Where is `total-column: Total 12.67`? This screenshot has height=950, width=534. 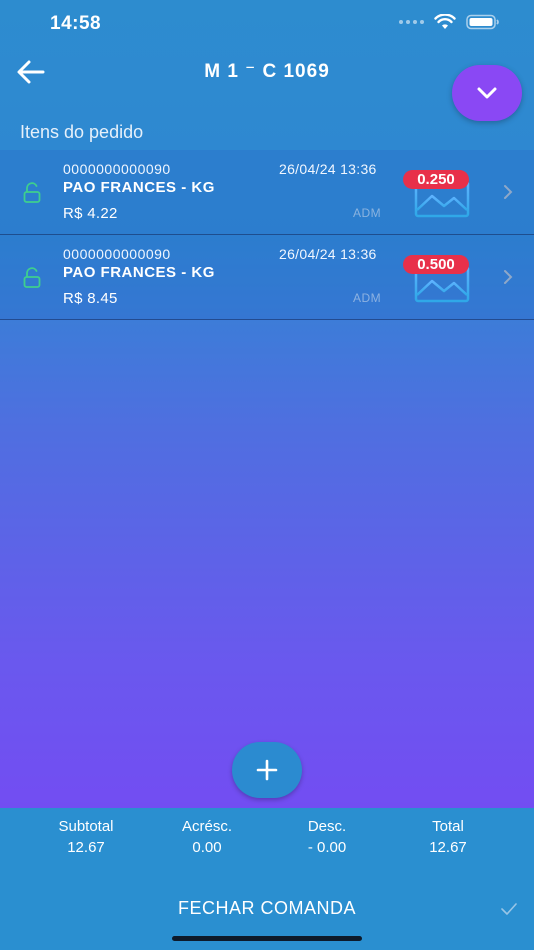
total-column: Total 12.67 is located at coordinates (448, 837).